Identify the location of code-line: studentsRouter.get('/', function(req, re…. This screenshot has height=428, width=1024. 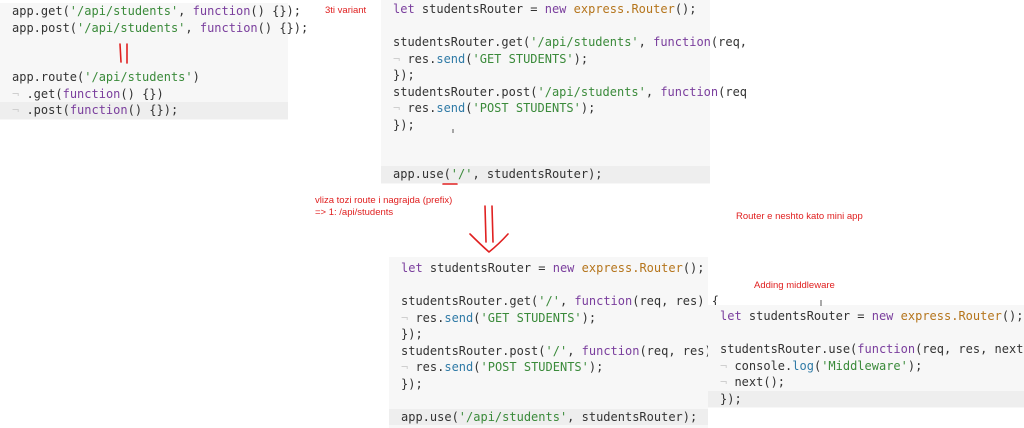
(560, 301).